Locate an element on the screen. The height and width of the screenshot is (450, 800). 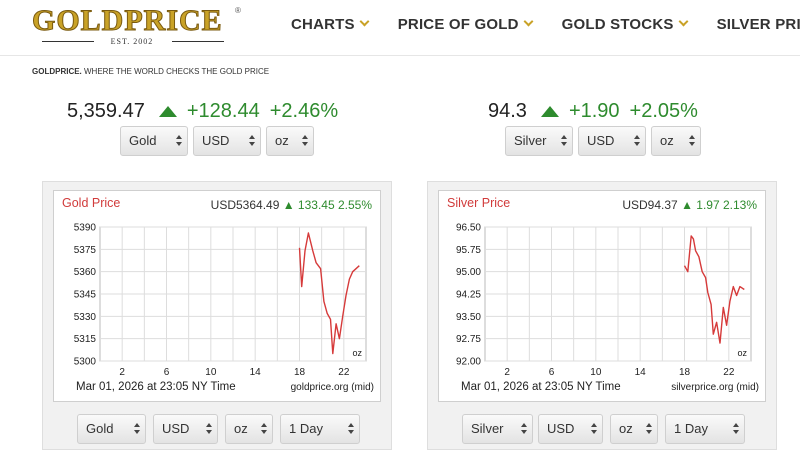
gold-chart-range-select: 1 Day is located at coordinates (320, 429).